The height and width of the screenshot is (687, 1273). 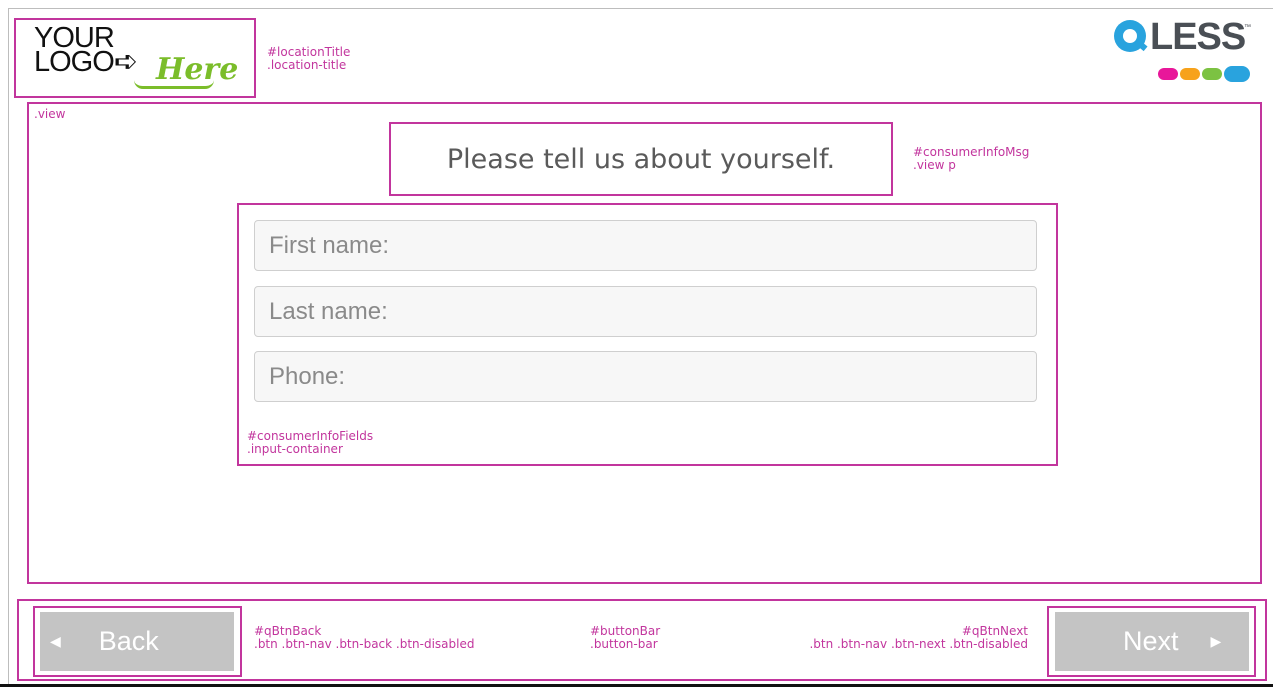 I want to click on consumer-info-fields-class: .input-container, so click(x=295, y=449).